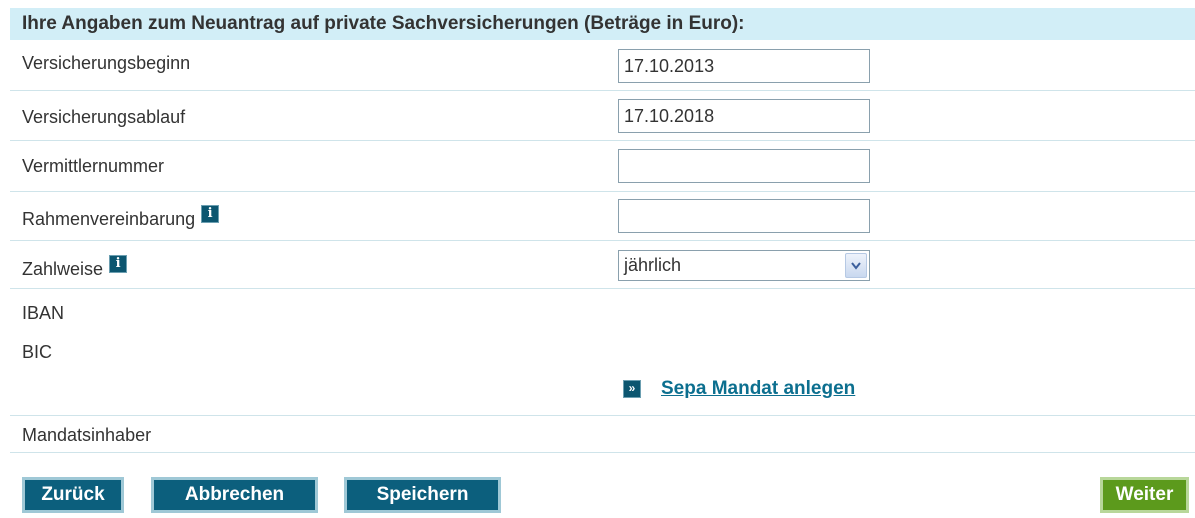  I want to click on versicherungsbeginn-input, so click(744, 66).